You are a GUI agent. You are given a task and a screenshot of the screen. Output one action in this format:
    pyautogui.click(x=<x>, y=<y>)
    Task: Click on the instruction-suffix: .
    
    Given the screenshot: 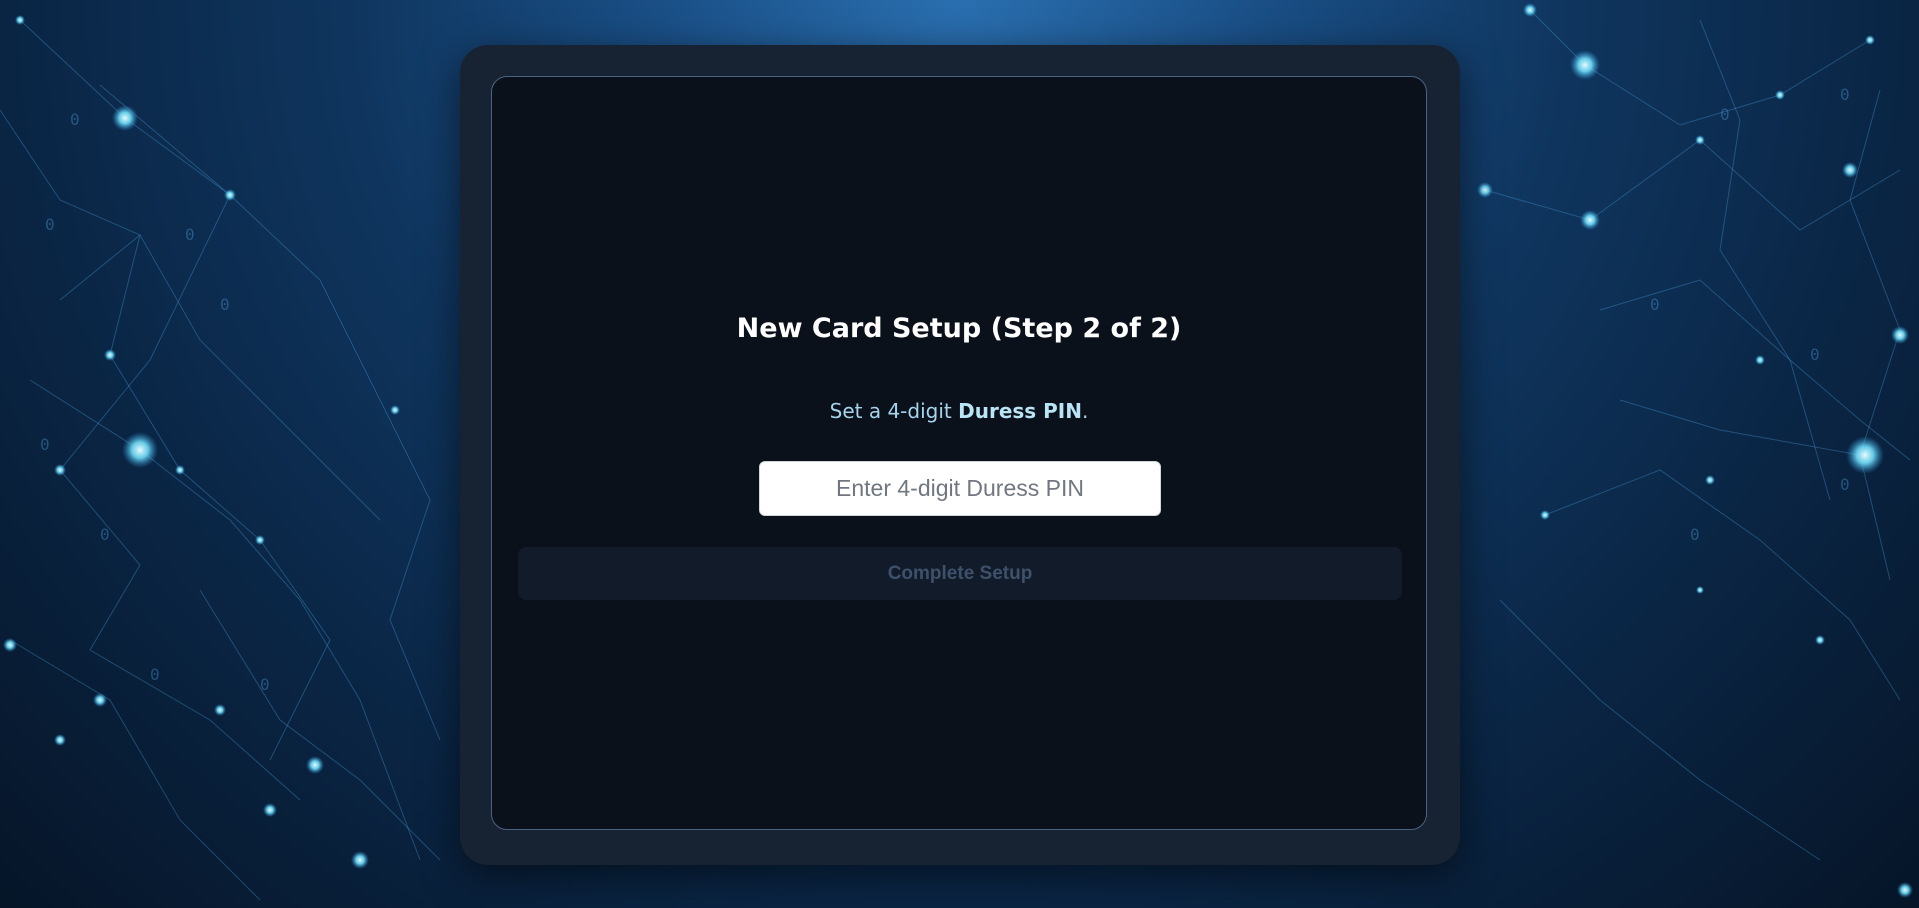 What is the action you would take?
    pyautogui.click(x=1085, y=411)
    